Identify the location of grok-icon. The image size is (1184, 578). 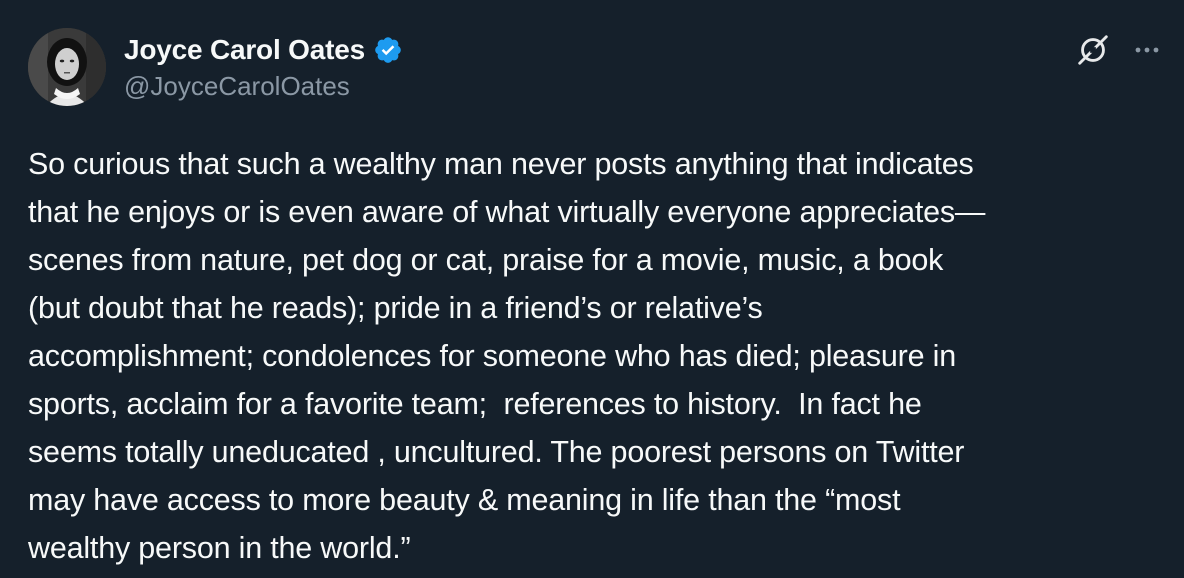
(1093, 50).